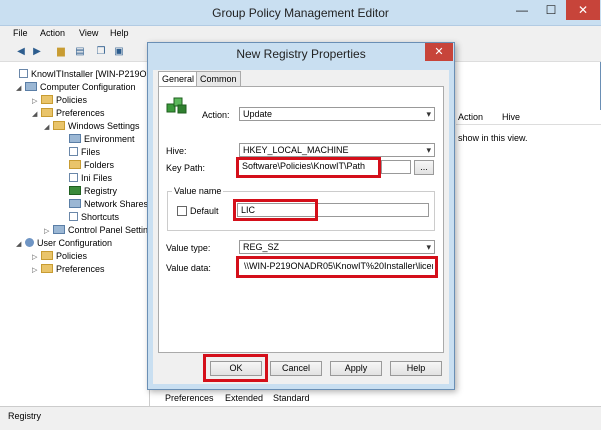 The width and height of the screenshot is (601, 430). Describe the element at coordinates (522, 10) in the screenshot. I see `minimize-button: —` at that location.